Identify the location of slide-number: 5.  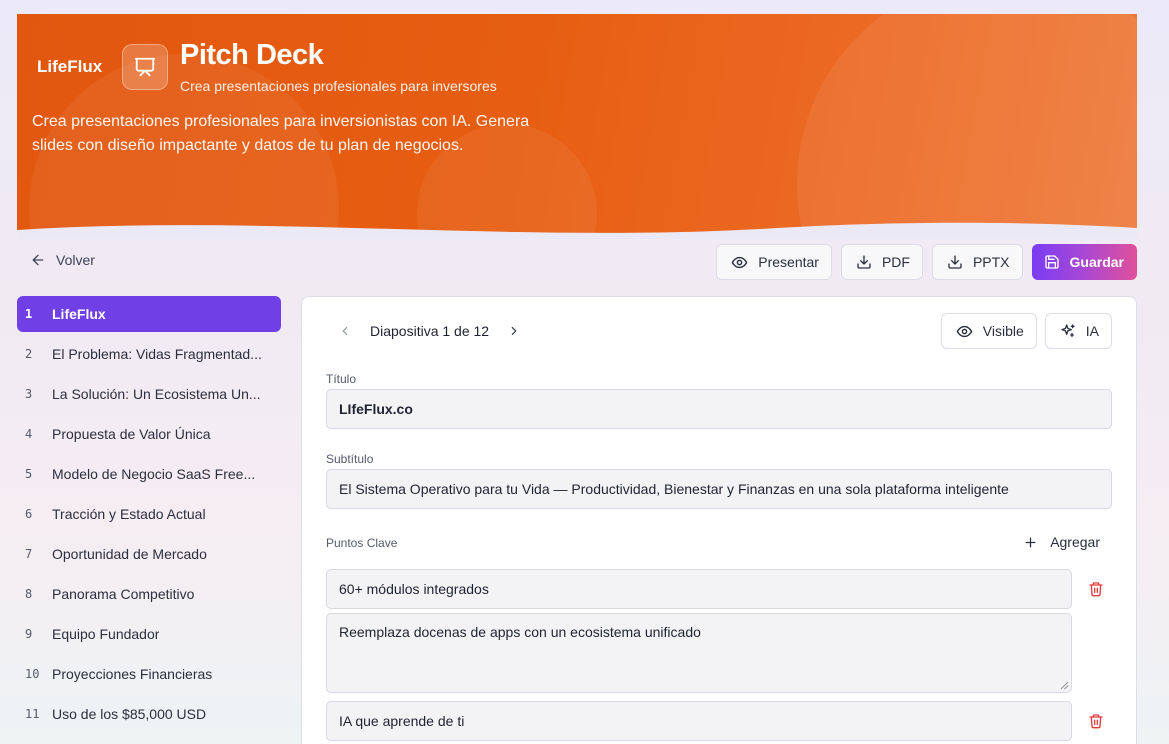
(29, 474).